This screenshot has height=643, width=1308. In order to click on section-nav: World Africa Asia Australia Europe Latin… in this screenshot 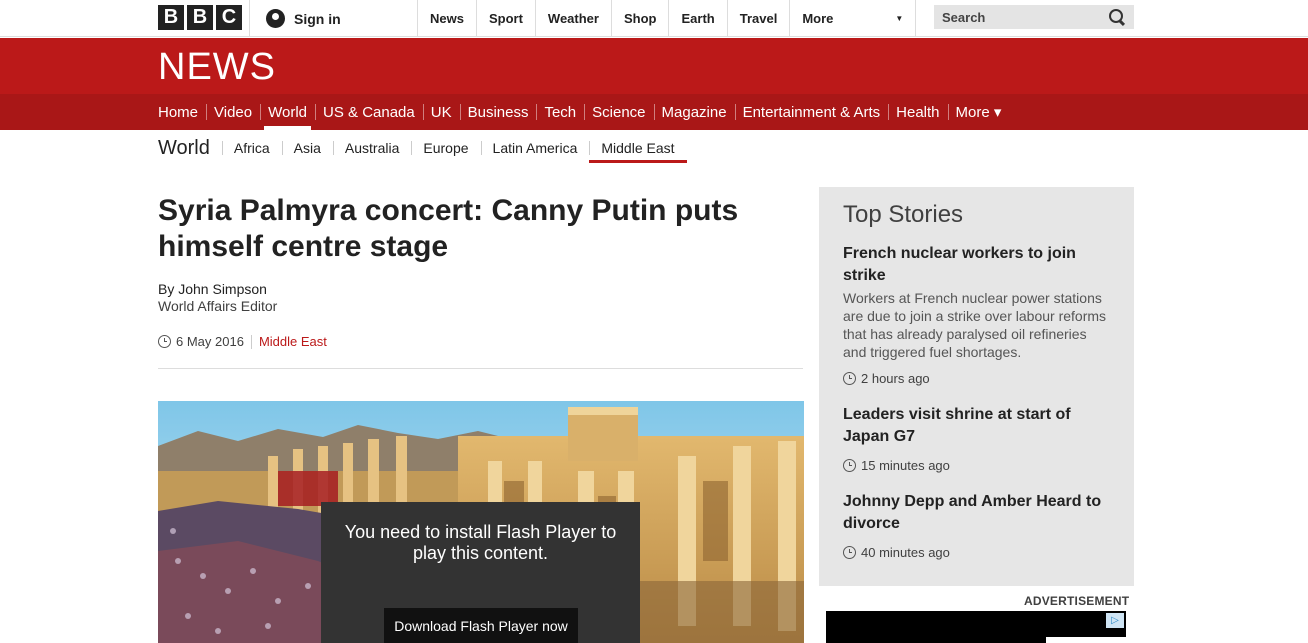, I will do `click(422, 148)`.